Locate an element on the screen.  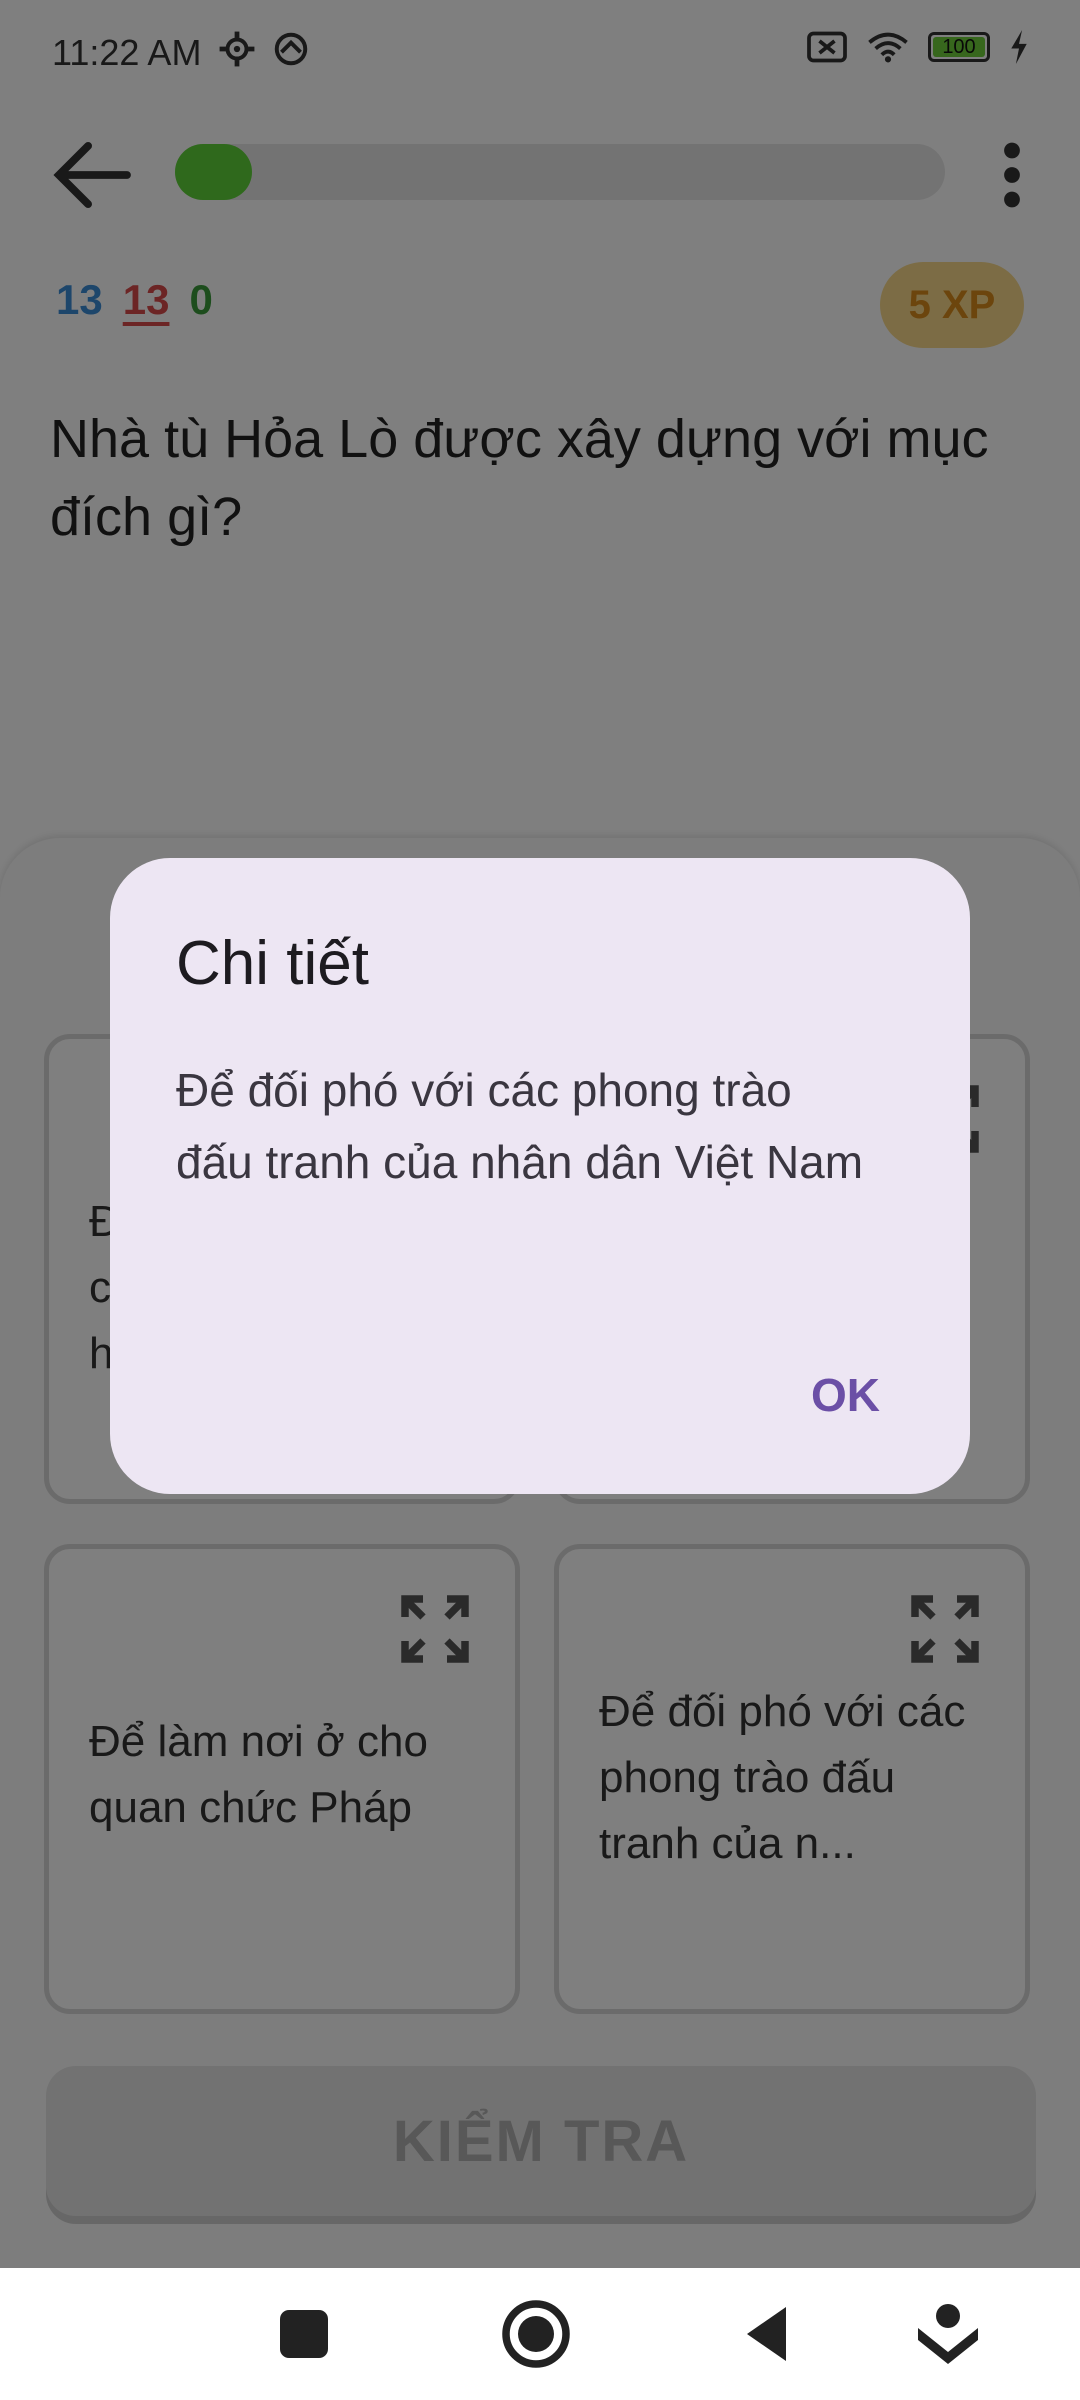
navigation-bar is located at coordinates (540, 2334).